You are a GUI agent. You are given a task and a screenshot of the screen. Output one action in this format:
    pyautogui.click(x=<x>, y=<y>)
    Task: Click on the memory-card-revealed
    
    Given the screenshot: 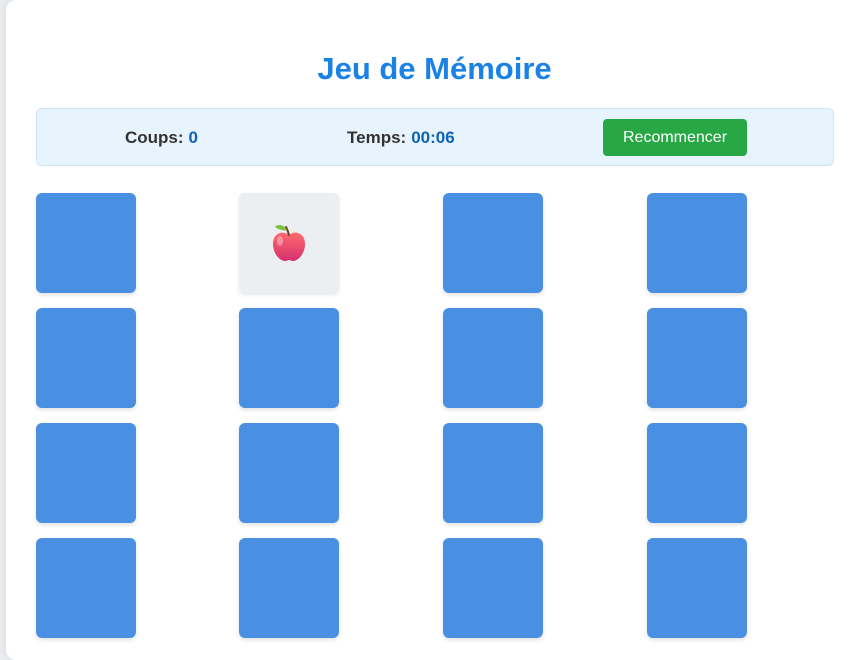 What is the action you would take?
    pyautogui.click(x=289, y=243)
    